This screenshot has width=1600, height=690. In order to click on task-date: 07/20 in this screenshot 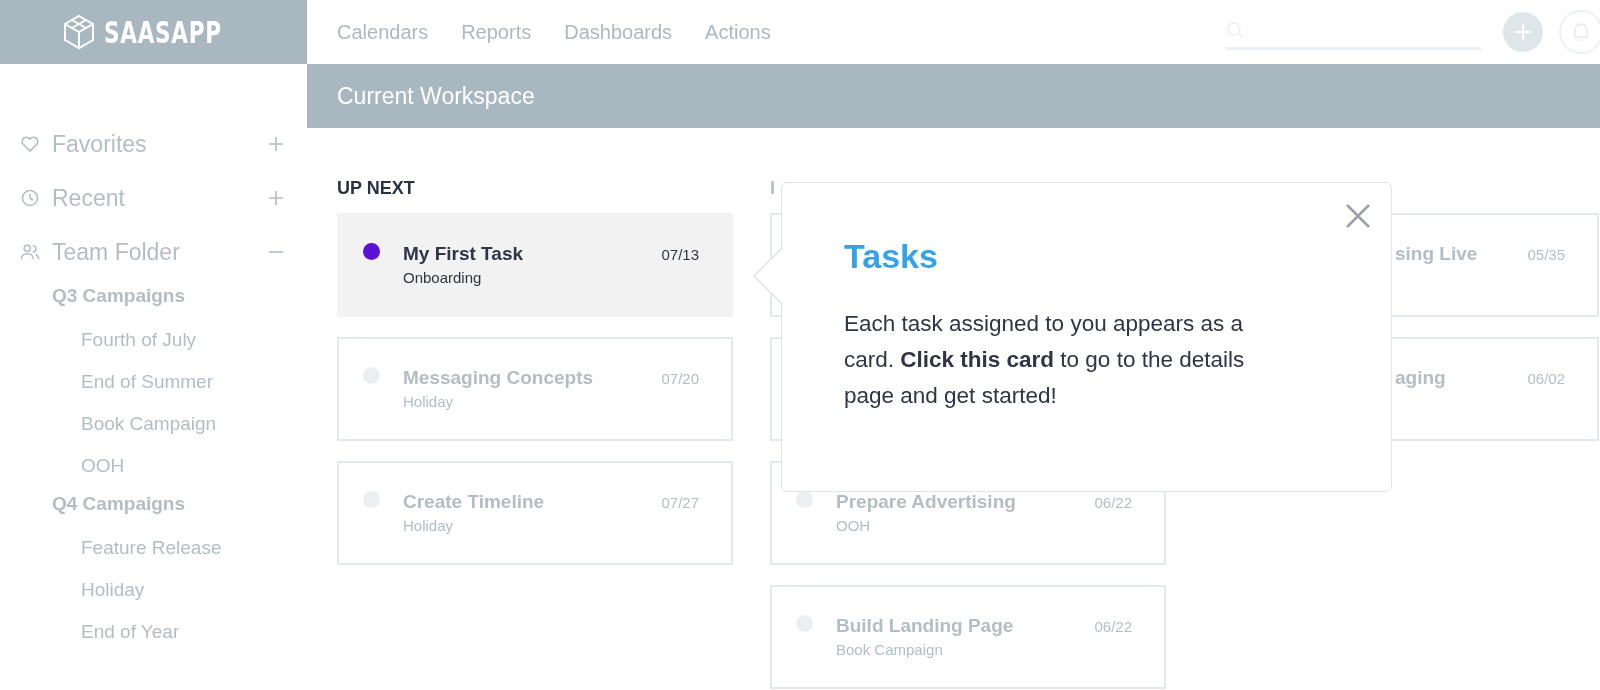, I will do `click(680, 379)`.